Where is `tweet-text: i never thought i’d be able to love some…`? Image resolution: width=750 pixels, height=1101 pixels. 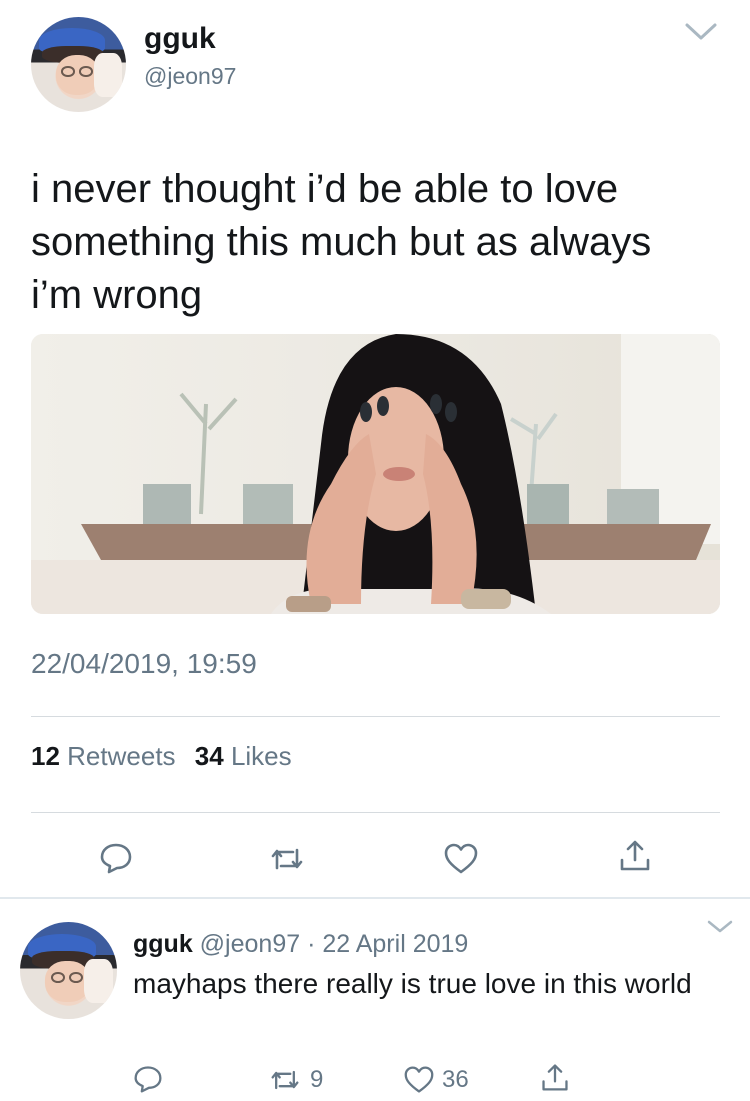 tweet-text: i never thought i’d be able to love some… is located at coordinates (376, 242).